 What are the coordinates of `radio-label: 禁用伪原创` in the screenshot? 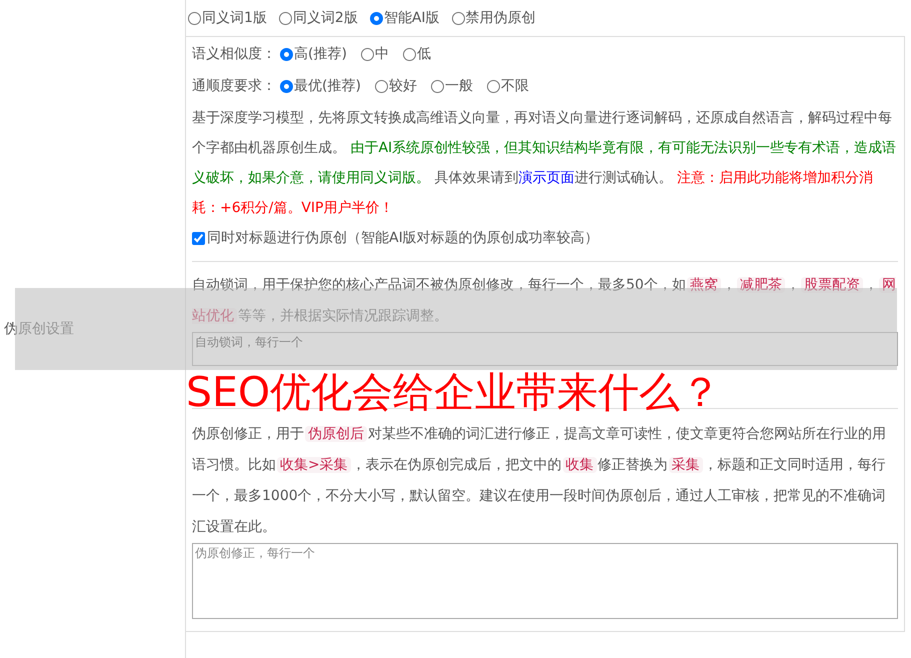 It's located at (501, 18).